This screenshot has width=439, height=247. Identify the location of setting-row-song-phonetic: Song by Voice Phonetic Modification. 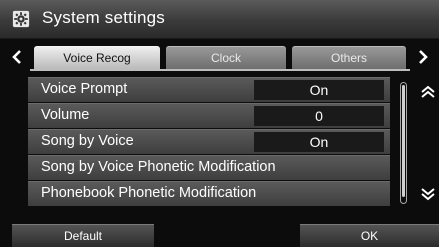
(209, 167).